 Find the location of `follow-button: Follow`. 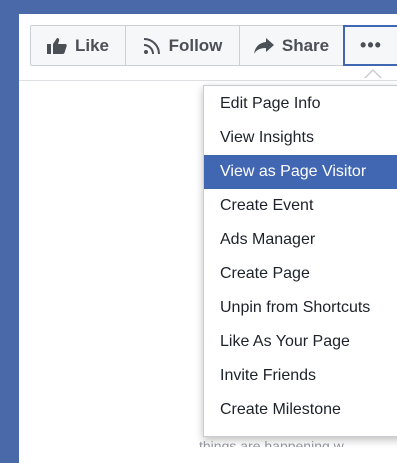

follow-button: Follow is located at coordinates (183, 45).